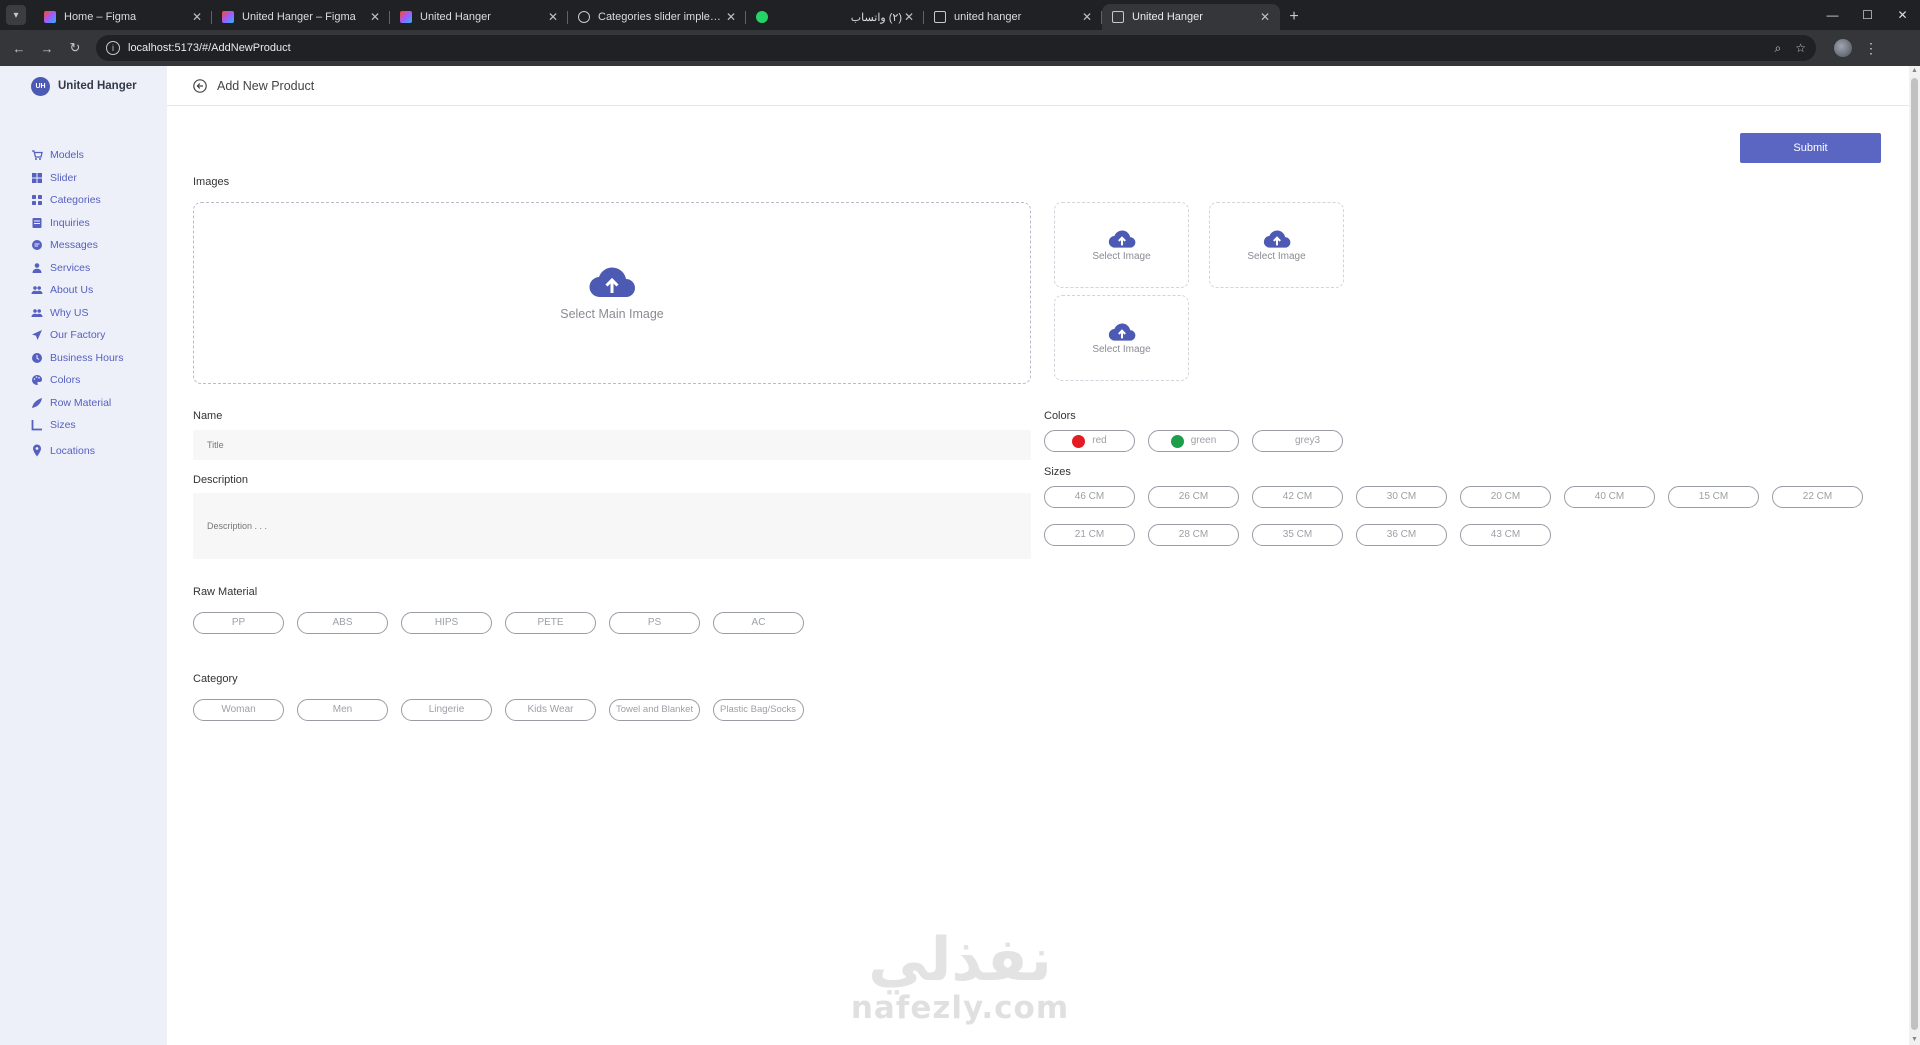 The height and width of the screenshot is (1045, 1920). I want to click on color-option-grey3: grey3, so click(1297, 441).